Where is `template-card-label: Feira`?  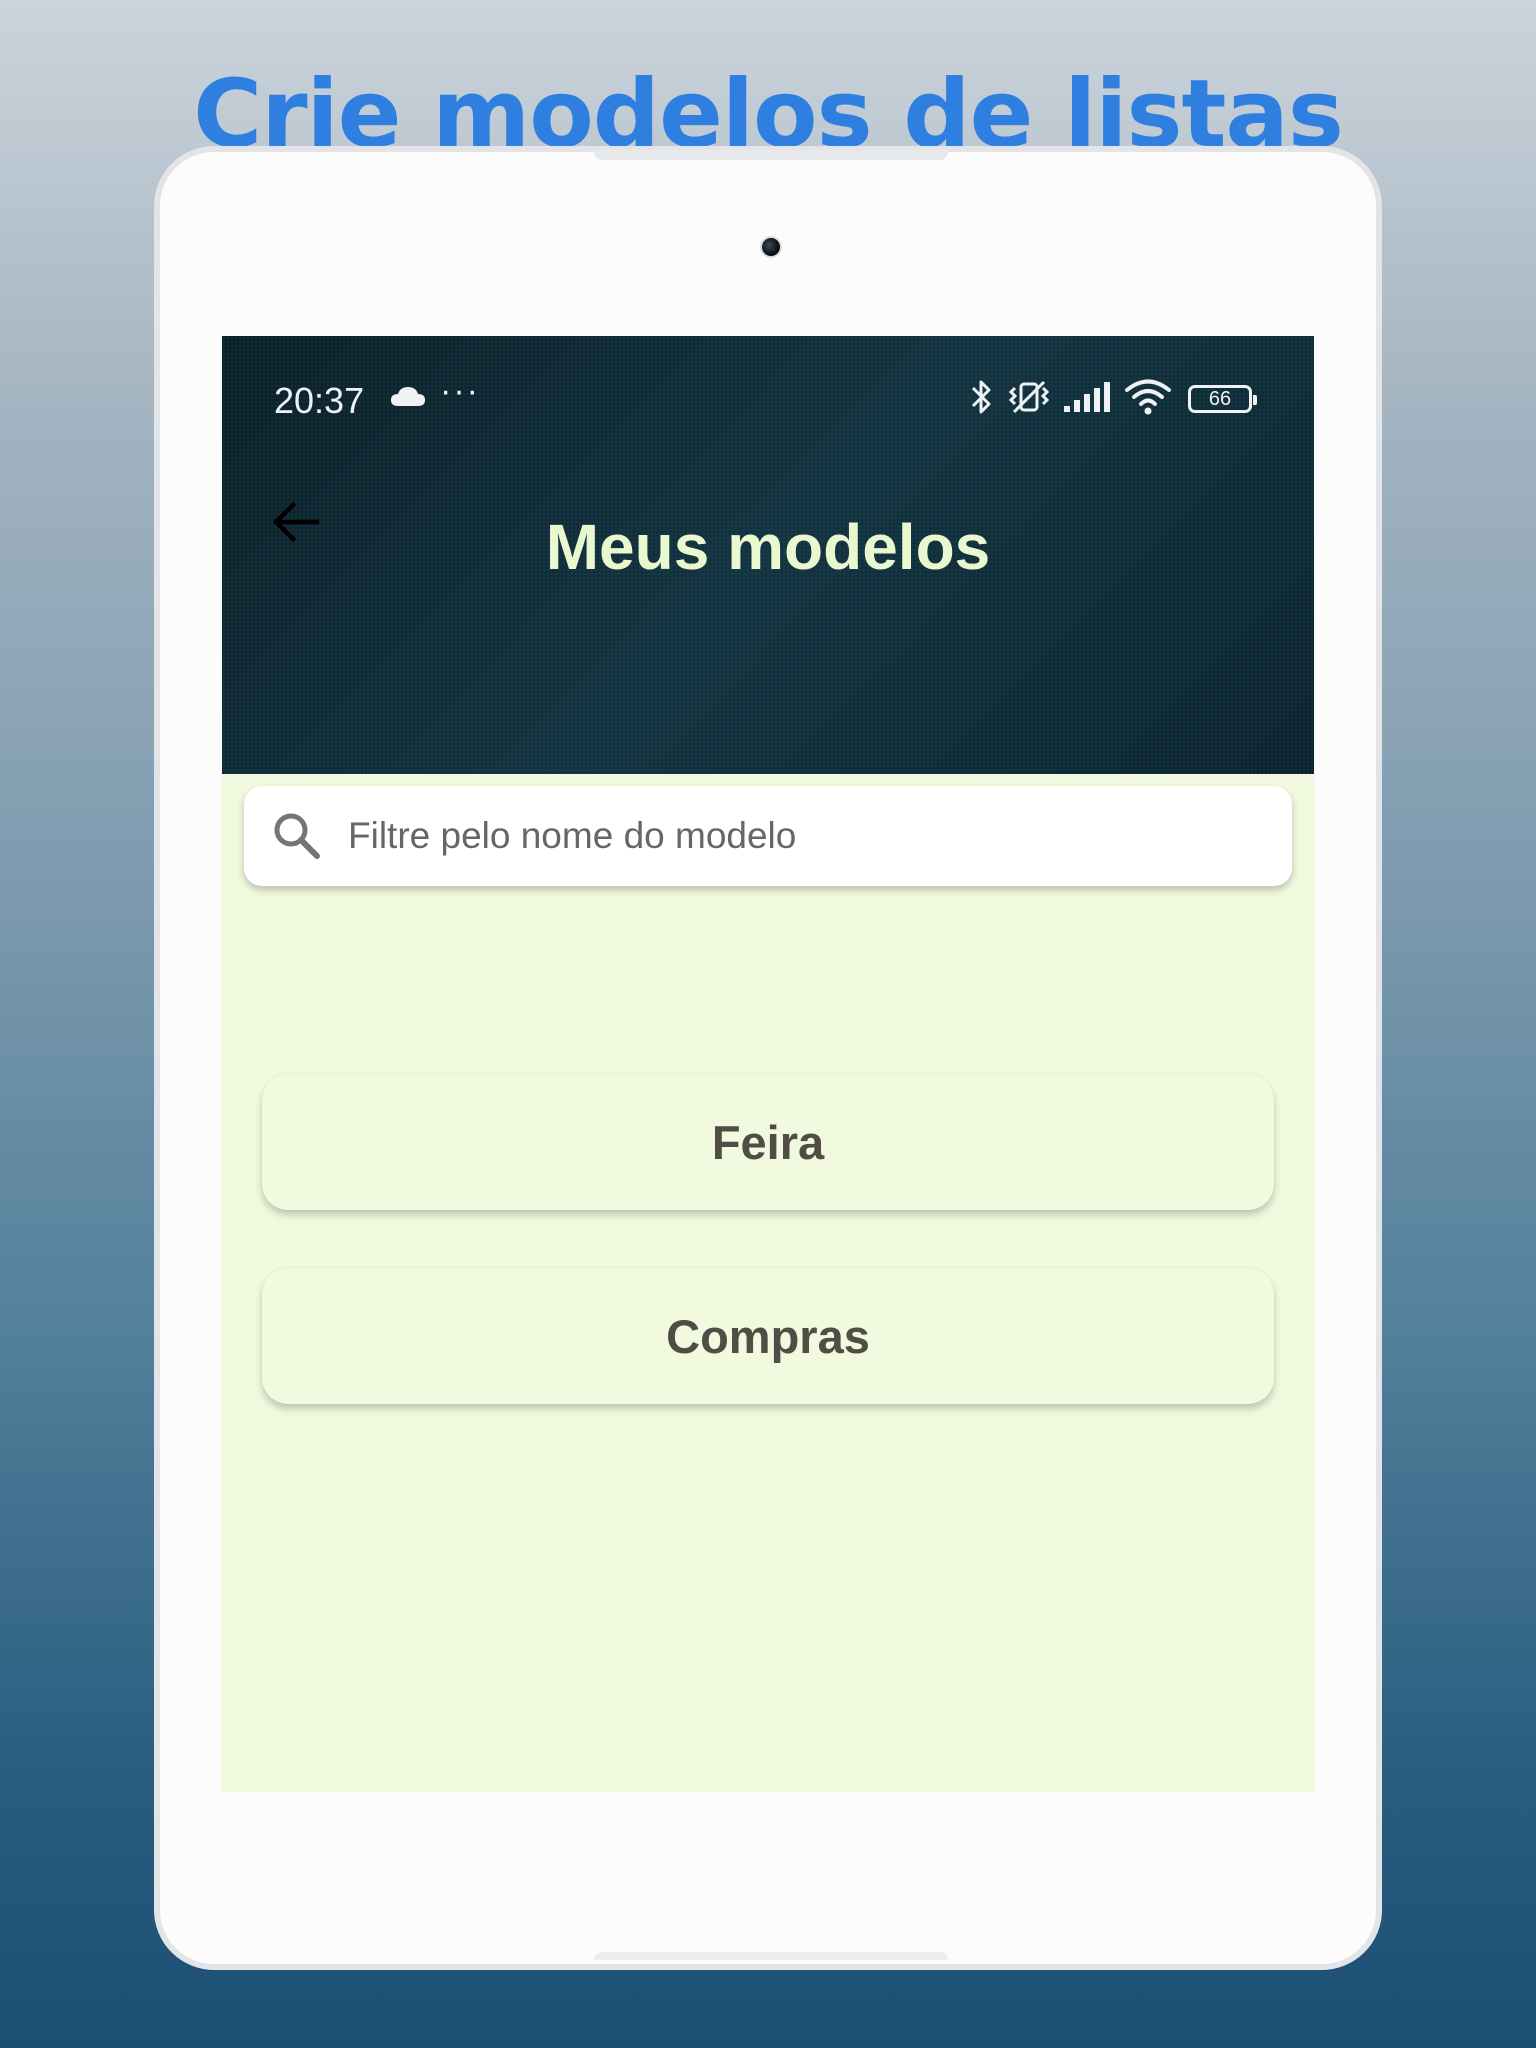 template-card-label: Feira is located at coordinates (768, 1142).